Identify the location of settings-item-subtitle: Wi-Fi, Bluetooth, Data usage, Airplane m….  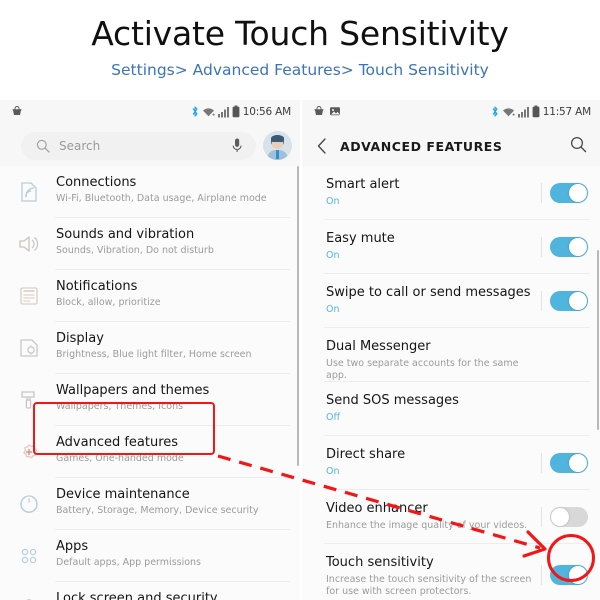
(161, 198).